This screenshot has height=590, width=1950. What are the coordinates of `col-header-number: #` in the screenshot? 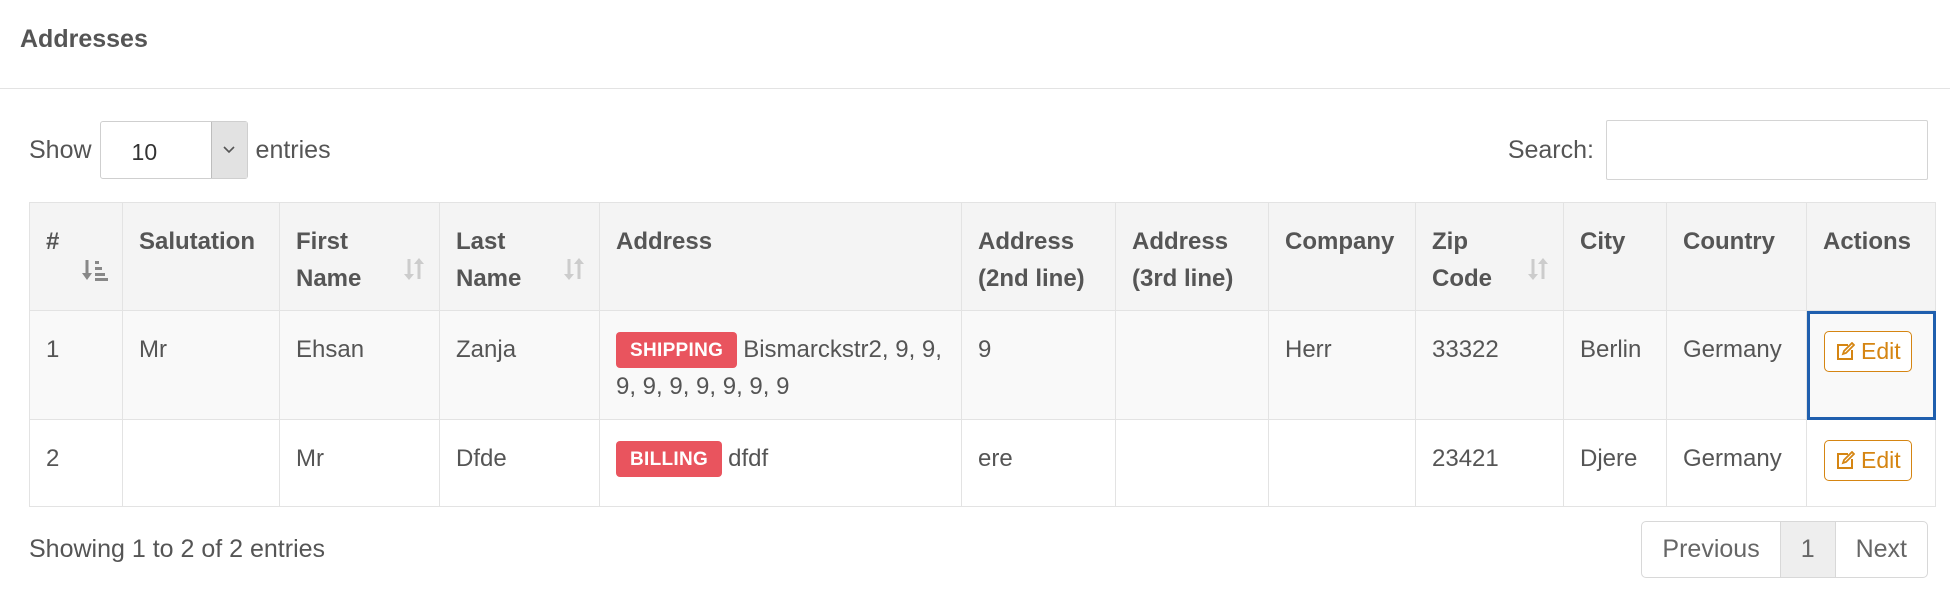 It's located at (76, 256).